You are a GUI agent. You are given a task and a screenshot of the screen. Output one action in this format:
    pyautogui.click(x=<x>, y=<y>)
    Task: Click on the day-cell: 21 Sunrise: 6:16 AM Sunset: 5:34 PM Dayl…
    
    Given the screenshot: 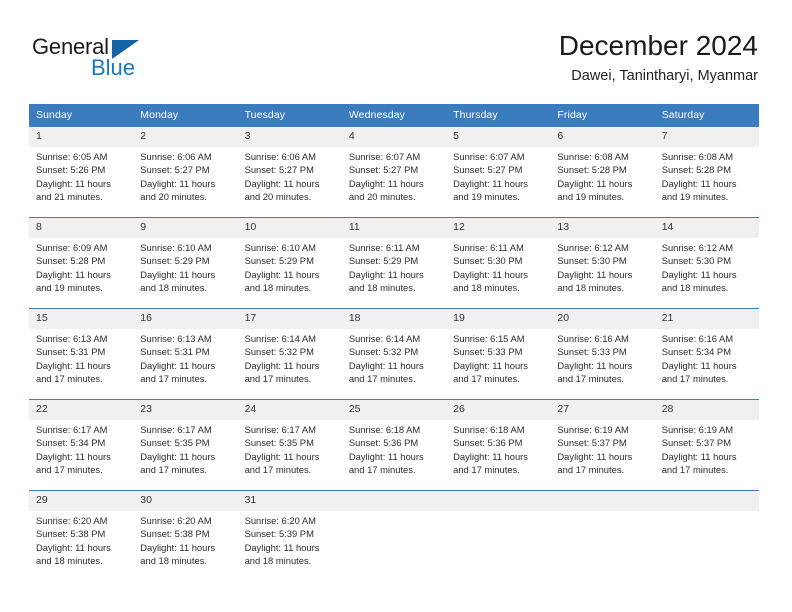 What is the action you would take?
    pyautogui.click(x=706, y=354)
    